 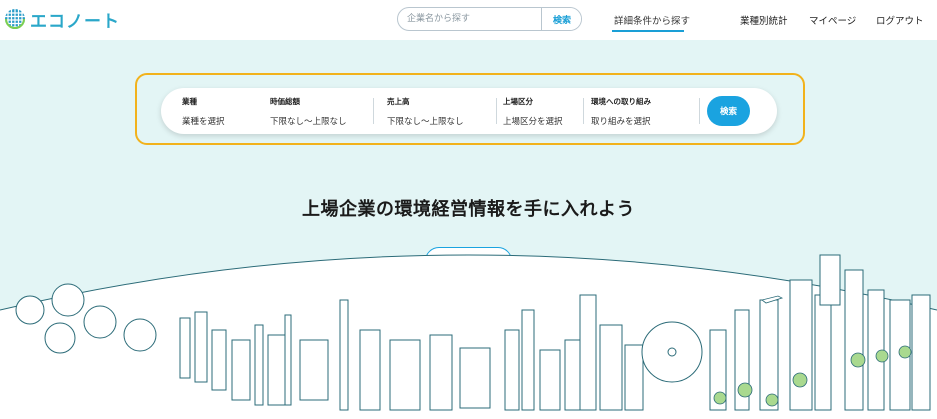 I want to click on filter-value: 上場区分を選択, so click(x=533, y=122).